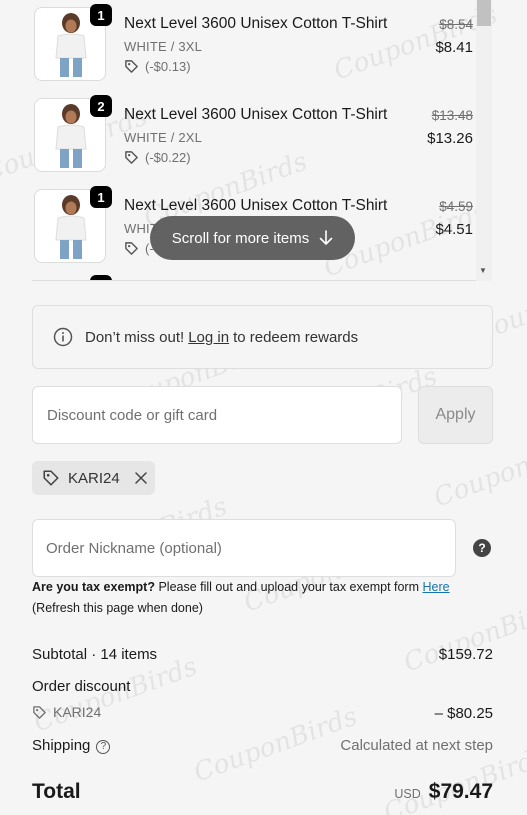 Image resolution: width=527 pixels, height=815 pixels. I want to click on applied-discount-chip: KARI24, so click(93, 478).